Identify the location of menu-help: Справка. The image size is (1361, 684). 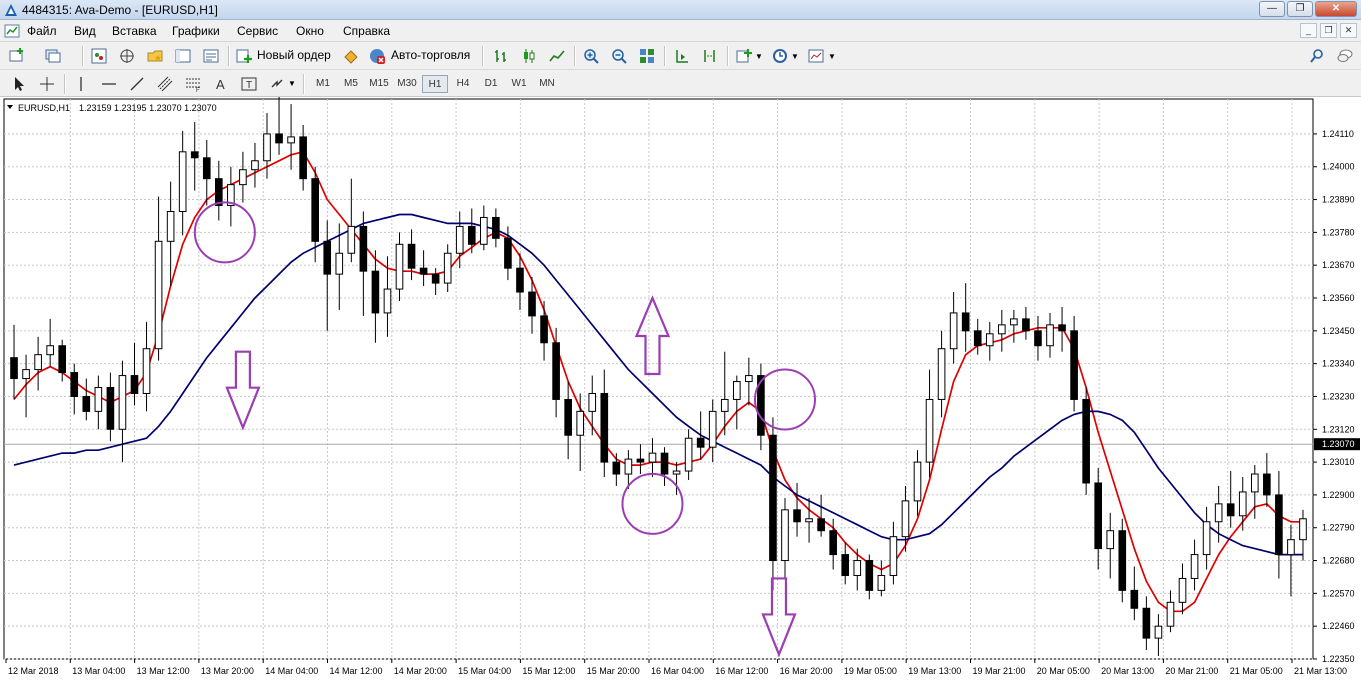
(366, 31).